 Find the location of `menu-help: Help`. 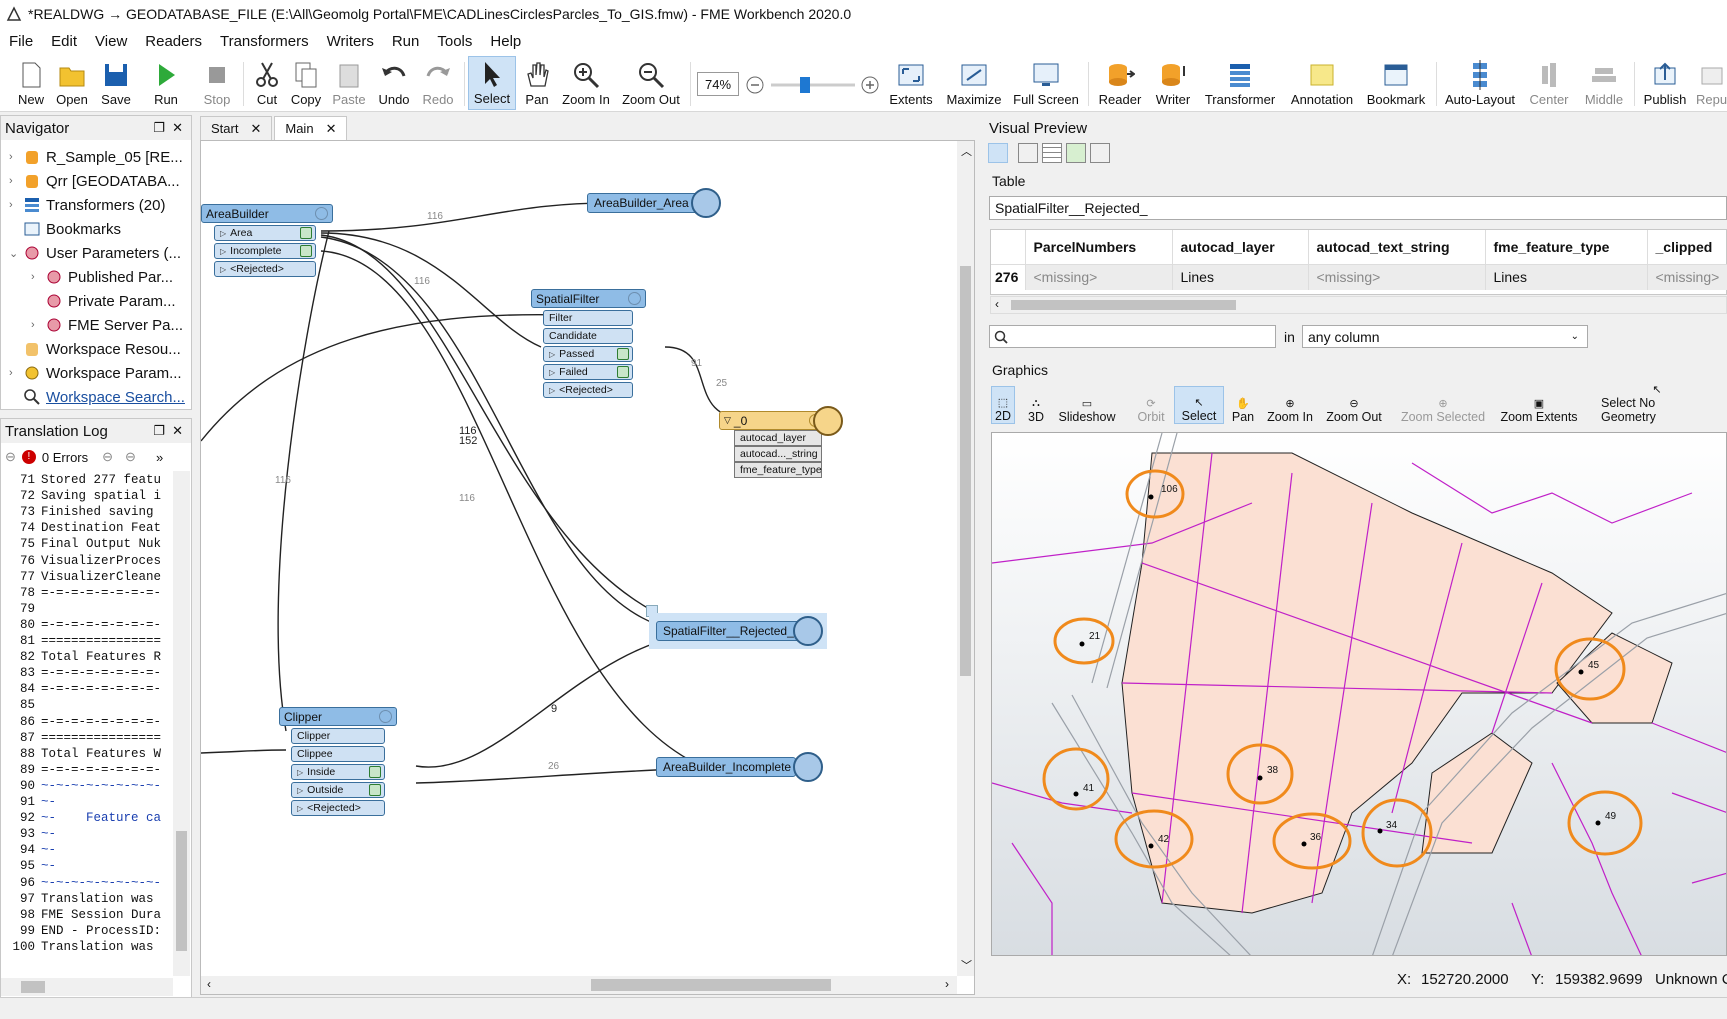

menu-help: Help is located at coordinates (505, 41).